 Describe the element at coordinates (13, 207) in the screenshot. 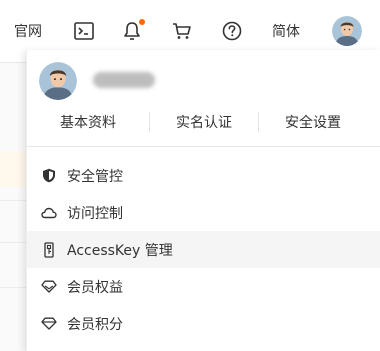

I see `background-page` at that location.